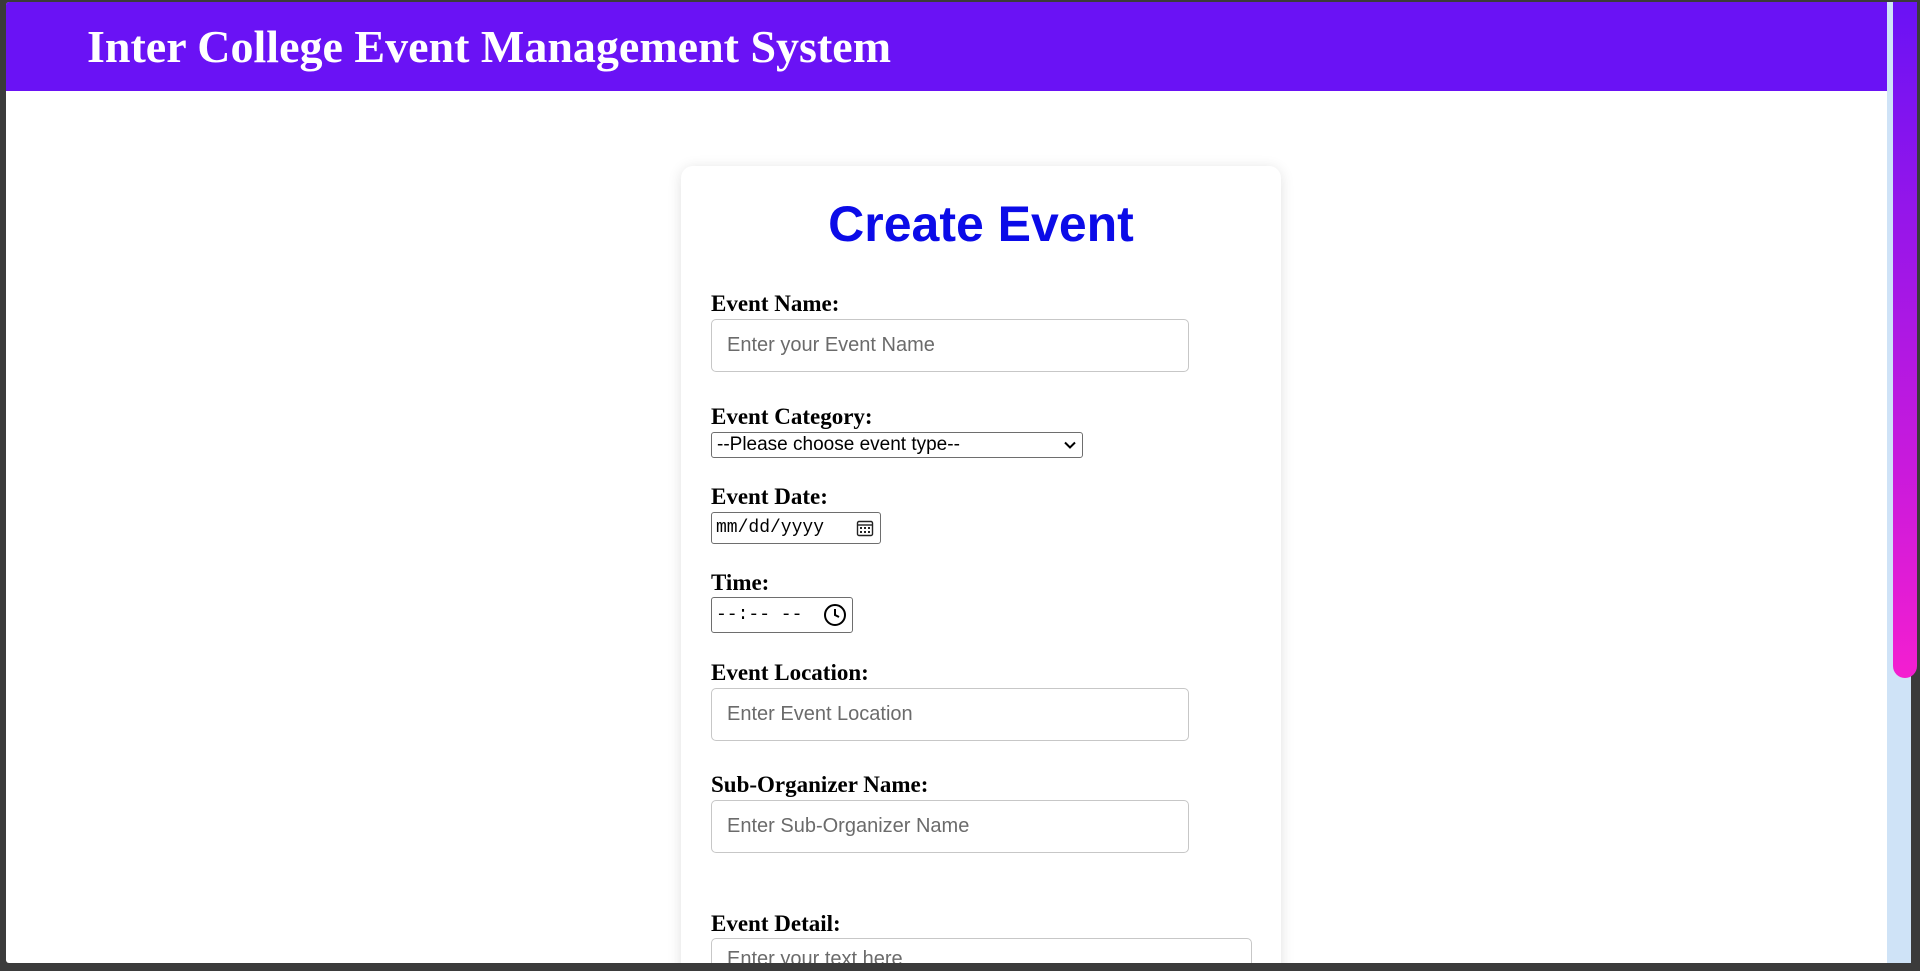  I want to click on chevron-down-icon, so click(1070, 445).